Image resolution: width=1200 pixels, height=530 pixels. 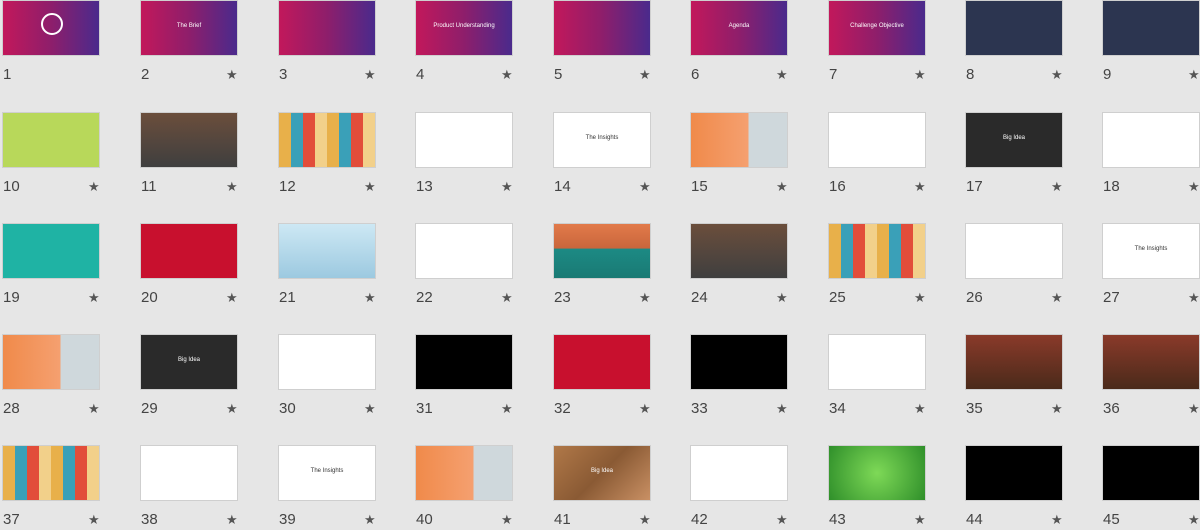 I want to click on slide-thumbnail-item: 35 ★, so click(x=1013, y=375).